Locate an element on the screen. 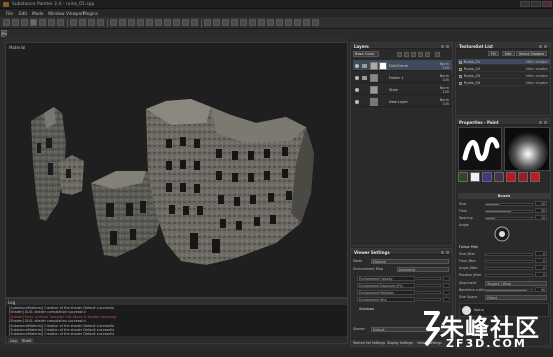 This screenshot has height=357, width=553. view-split-icon is located at coordinates (131, 22).